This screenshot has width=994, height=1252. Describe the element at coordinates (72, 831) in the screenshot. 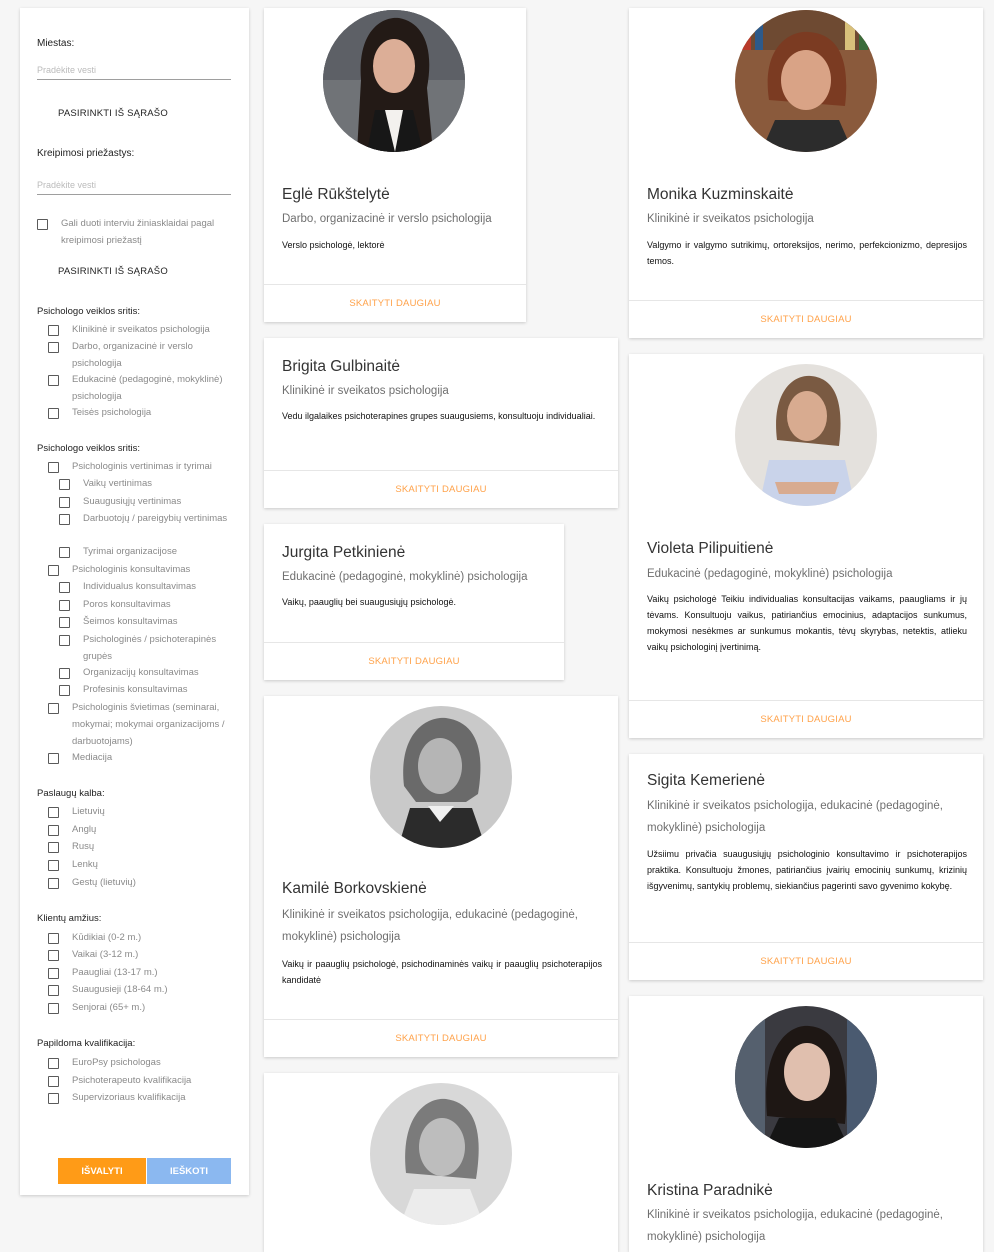

I see `language-item: Anglų` at that location.